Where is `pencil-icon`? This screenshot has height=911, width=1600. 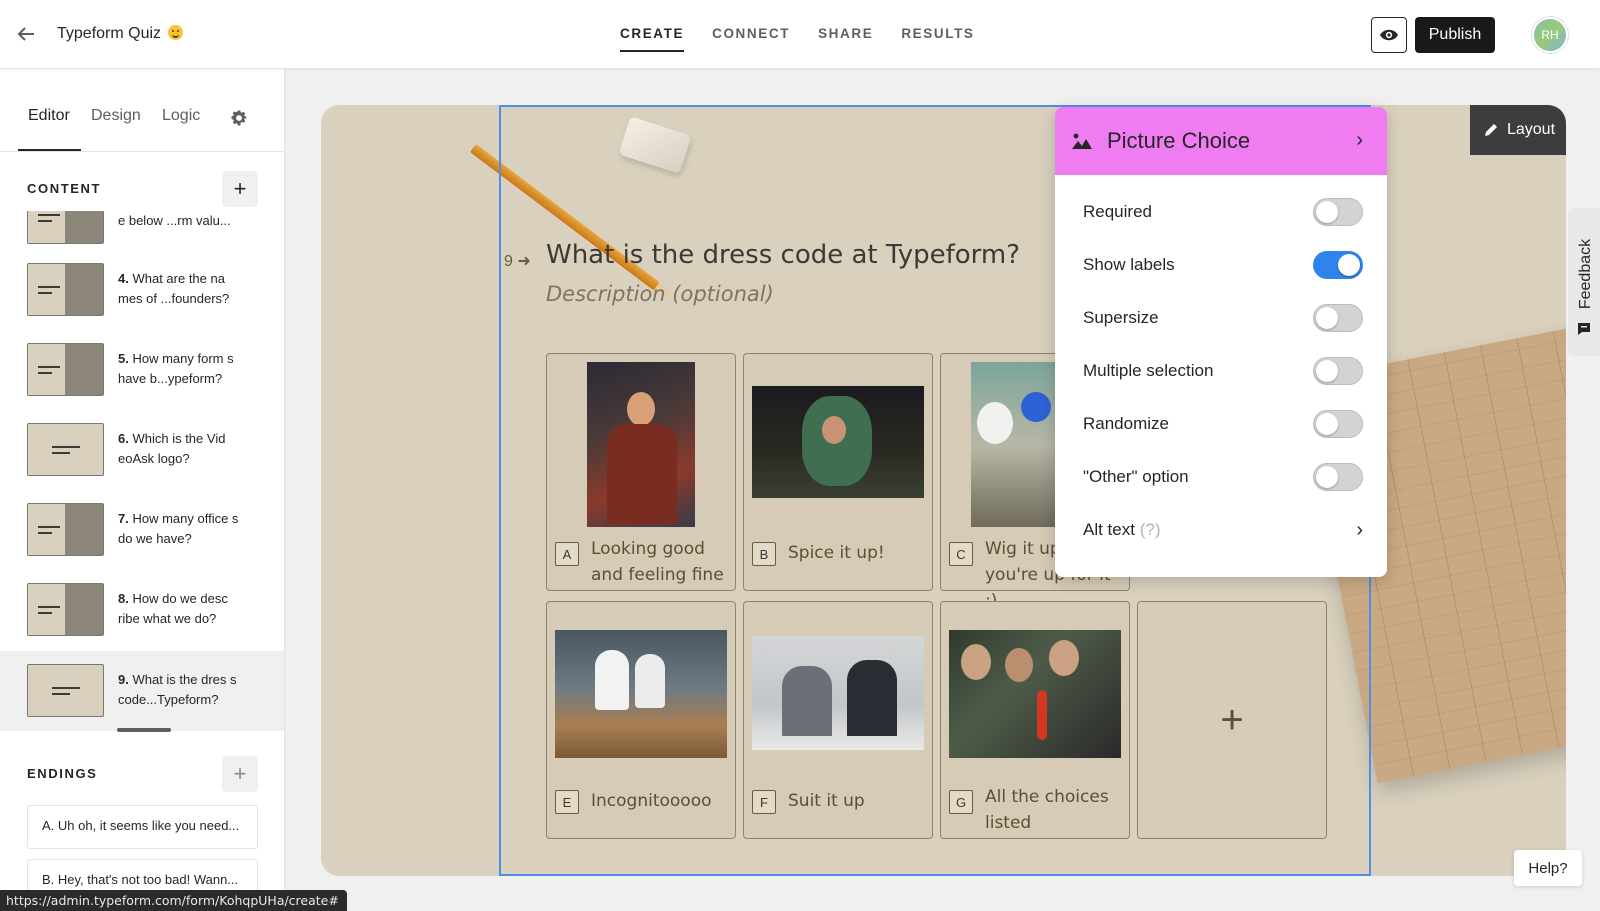
pencil-icon is located at coordinates (1490, 130).